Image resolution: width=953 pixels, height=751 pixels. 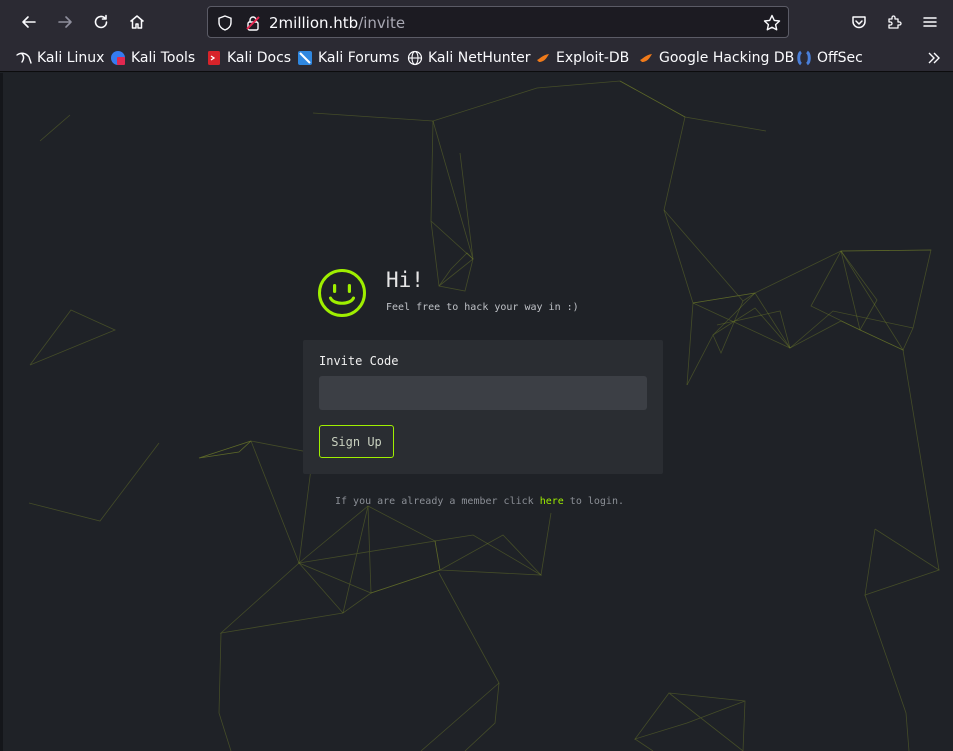 What do you see at coordinates (543, 58) in the screenshot?
I see `exploit-db-icon` at bounding box center [543, 58].